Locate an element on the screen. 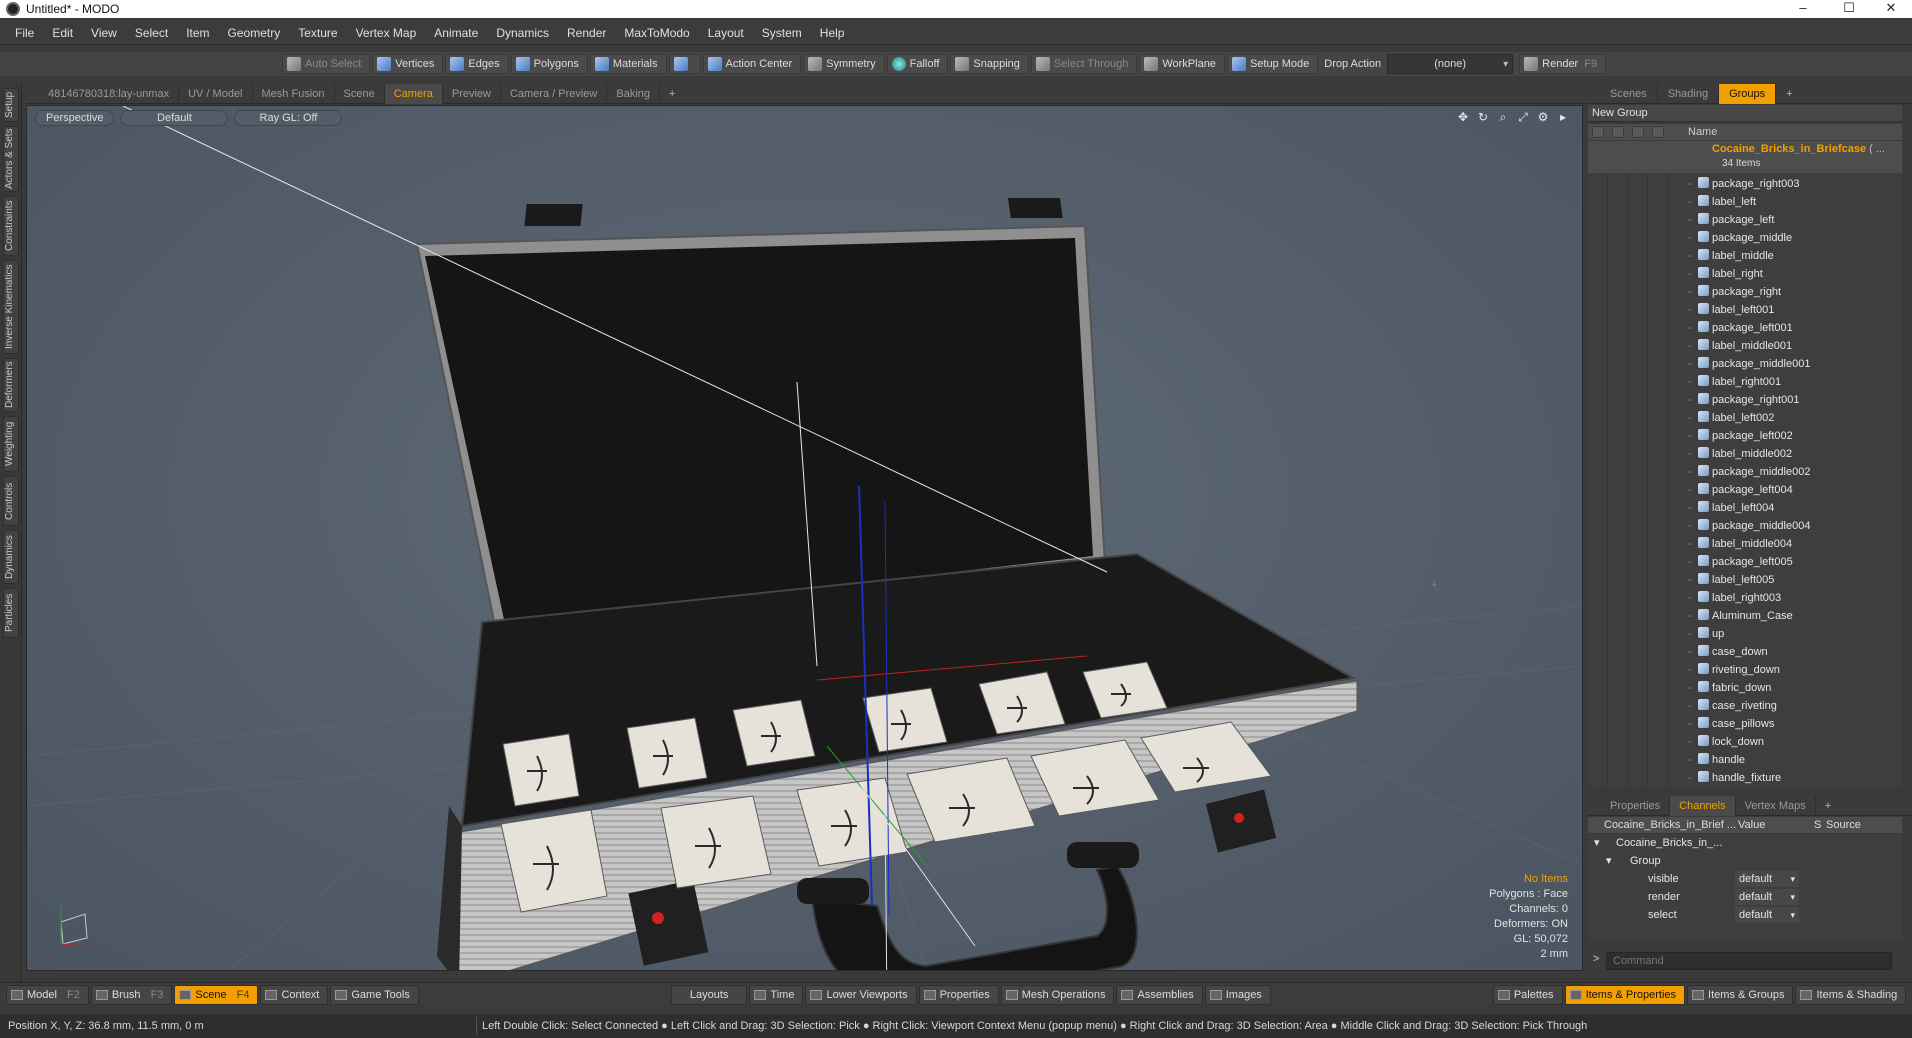  settings-gear-icon: ⚙ is located at coordinates (1543, 117).